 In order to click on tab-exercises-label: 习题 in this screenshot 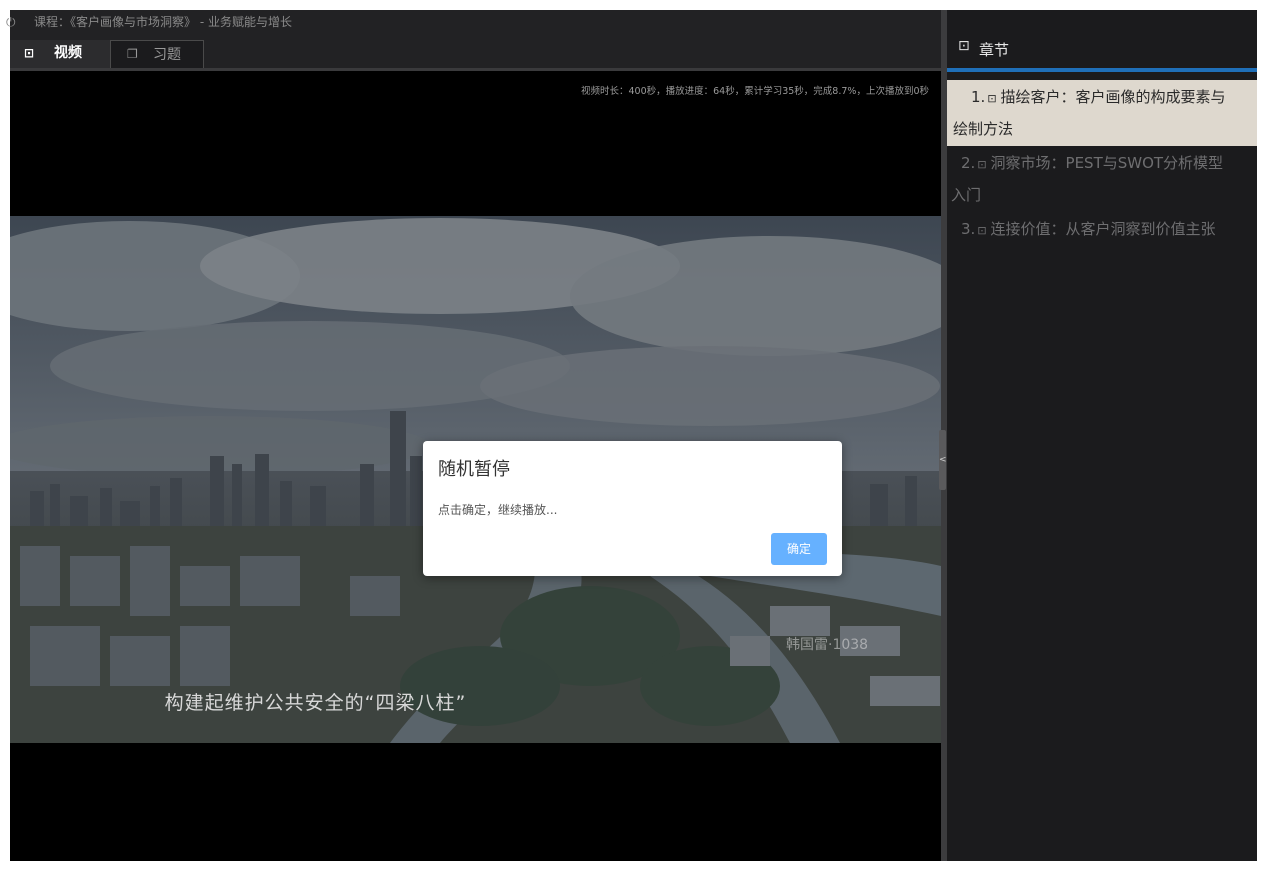, I will do `click(167, 55)`.